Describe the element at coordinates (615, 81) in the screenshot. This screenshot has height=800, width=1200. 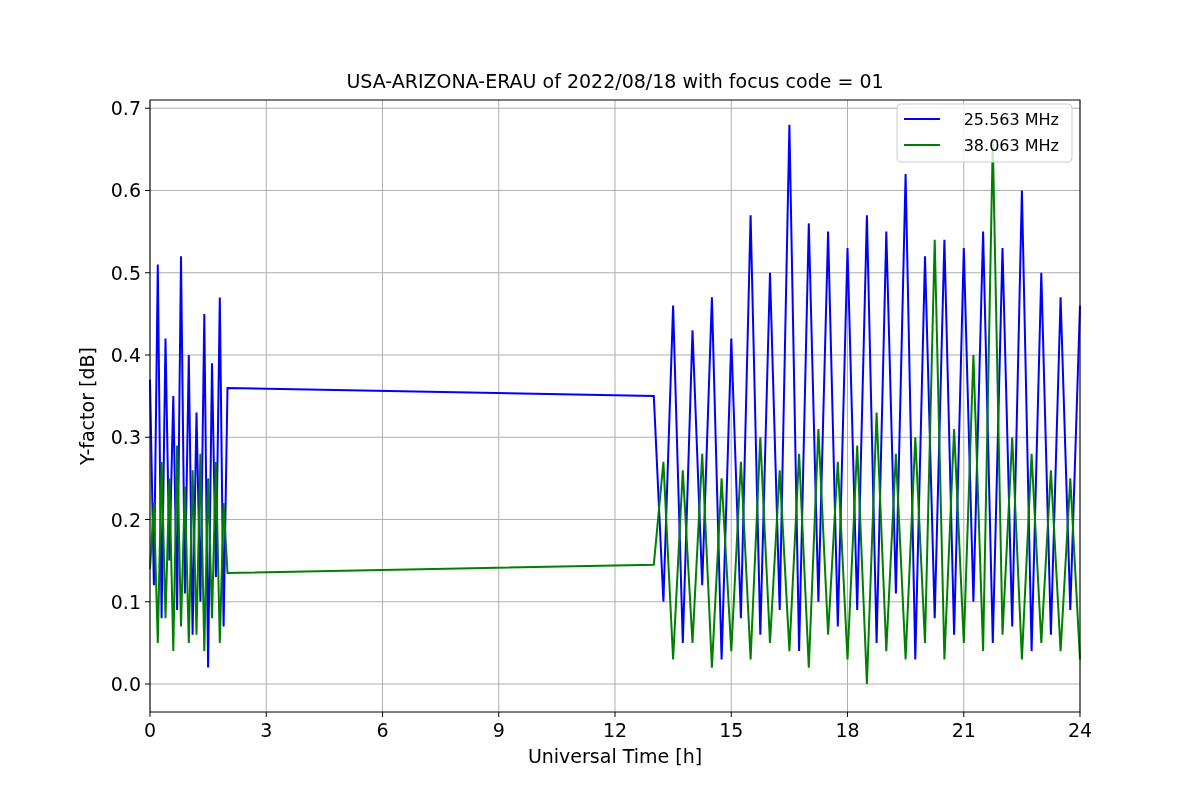
I see `chart-title: USA-ARIZONA-ERAU of 2022/08/18 with focus code = 01` at that location.